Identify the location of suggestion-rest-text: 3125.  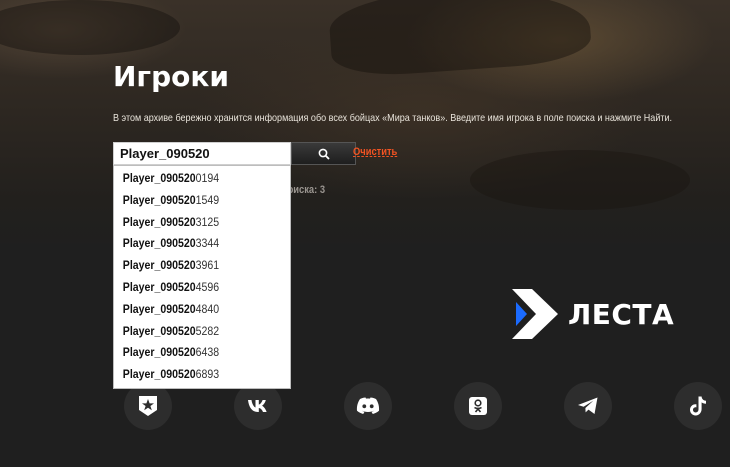
(207, 221).